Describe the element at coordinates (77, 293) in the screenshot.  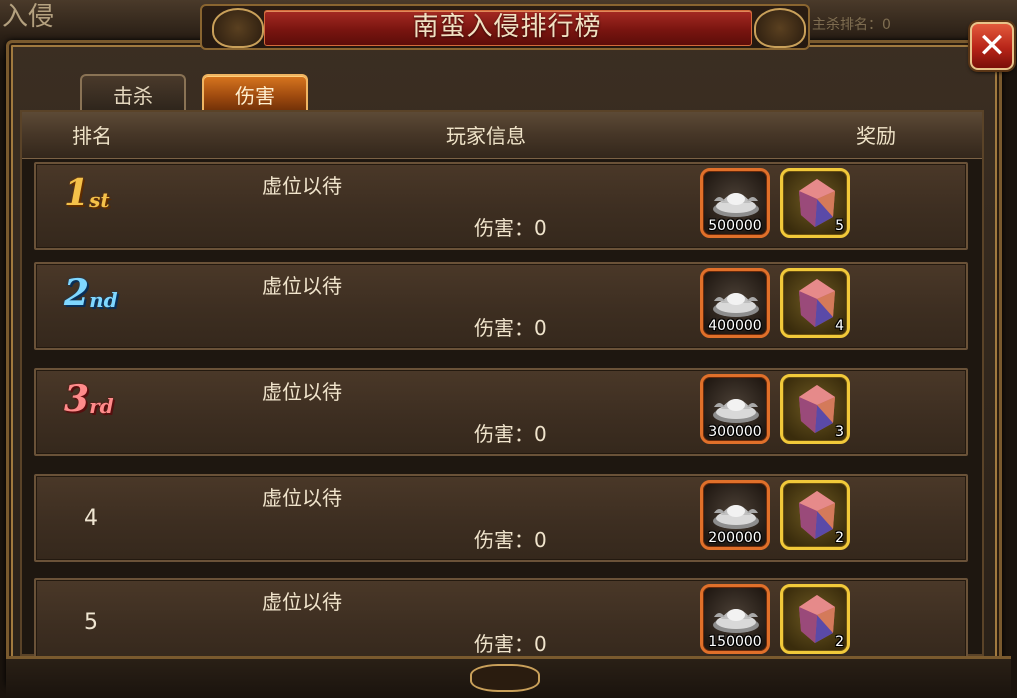
I see `rank-number: 2` at that location.